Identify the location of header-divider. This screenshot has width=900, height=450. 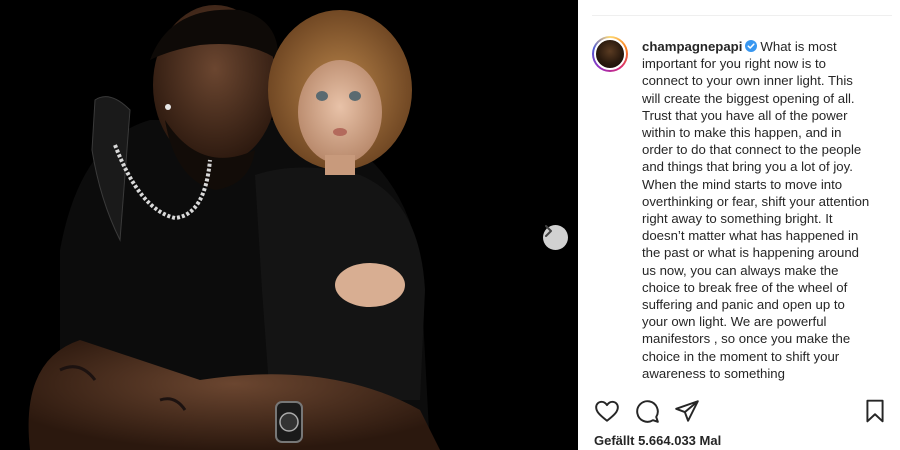
(742, 8).